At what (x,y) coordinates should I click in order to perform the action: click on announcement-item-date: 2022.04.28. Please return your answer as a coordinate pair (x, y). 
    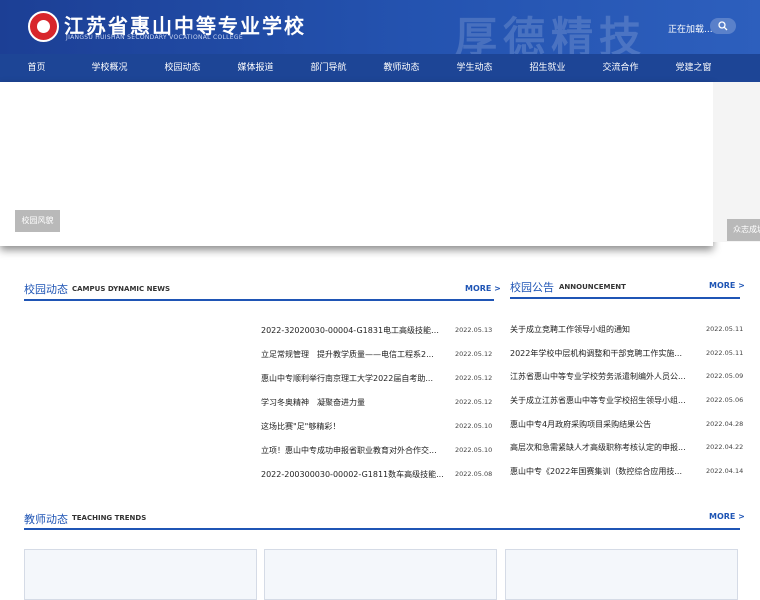
    Looking at the image, I should click on (725, 424).